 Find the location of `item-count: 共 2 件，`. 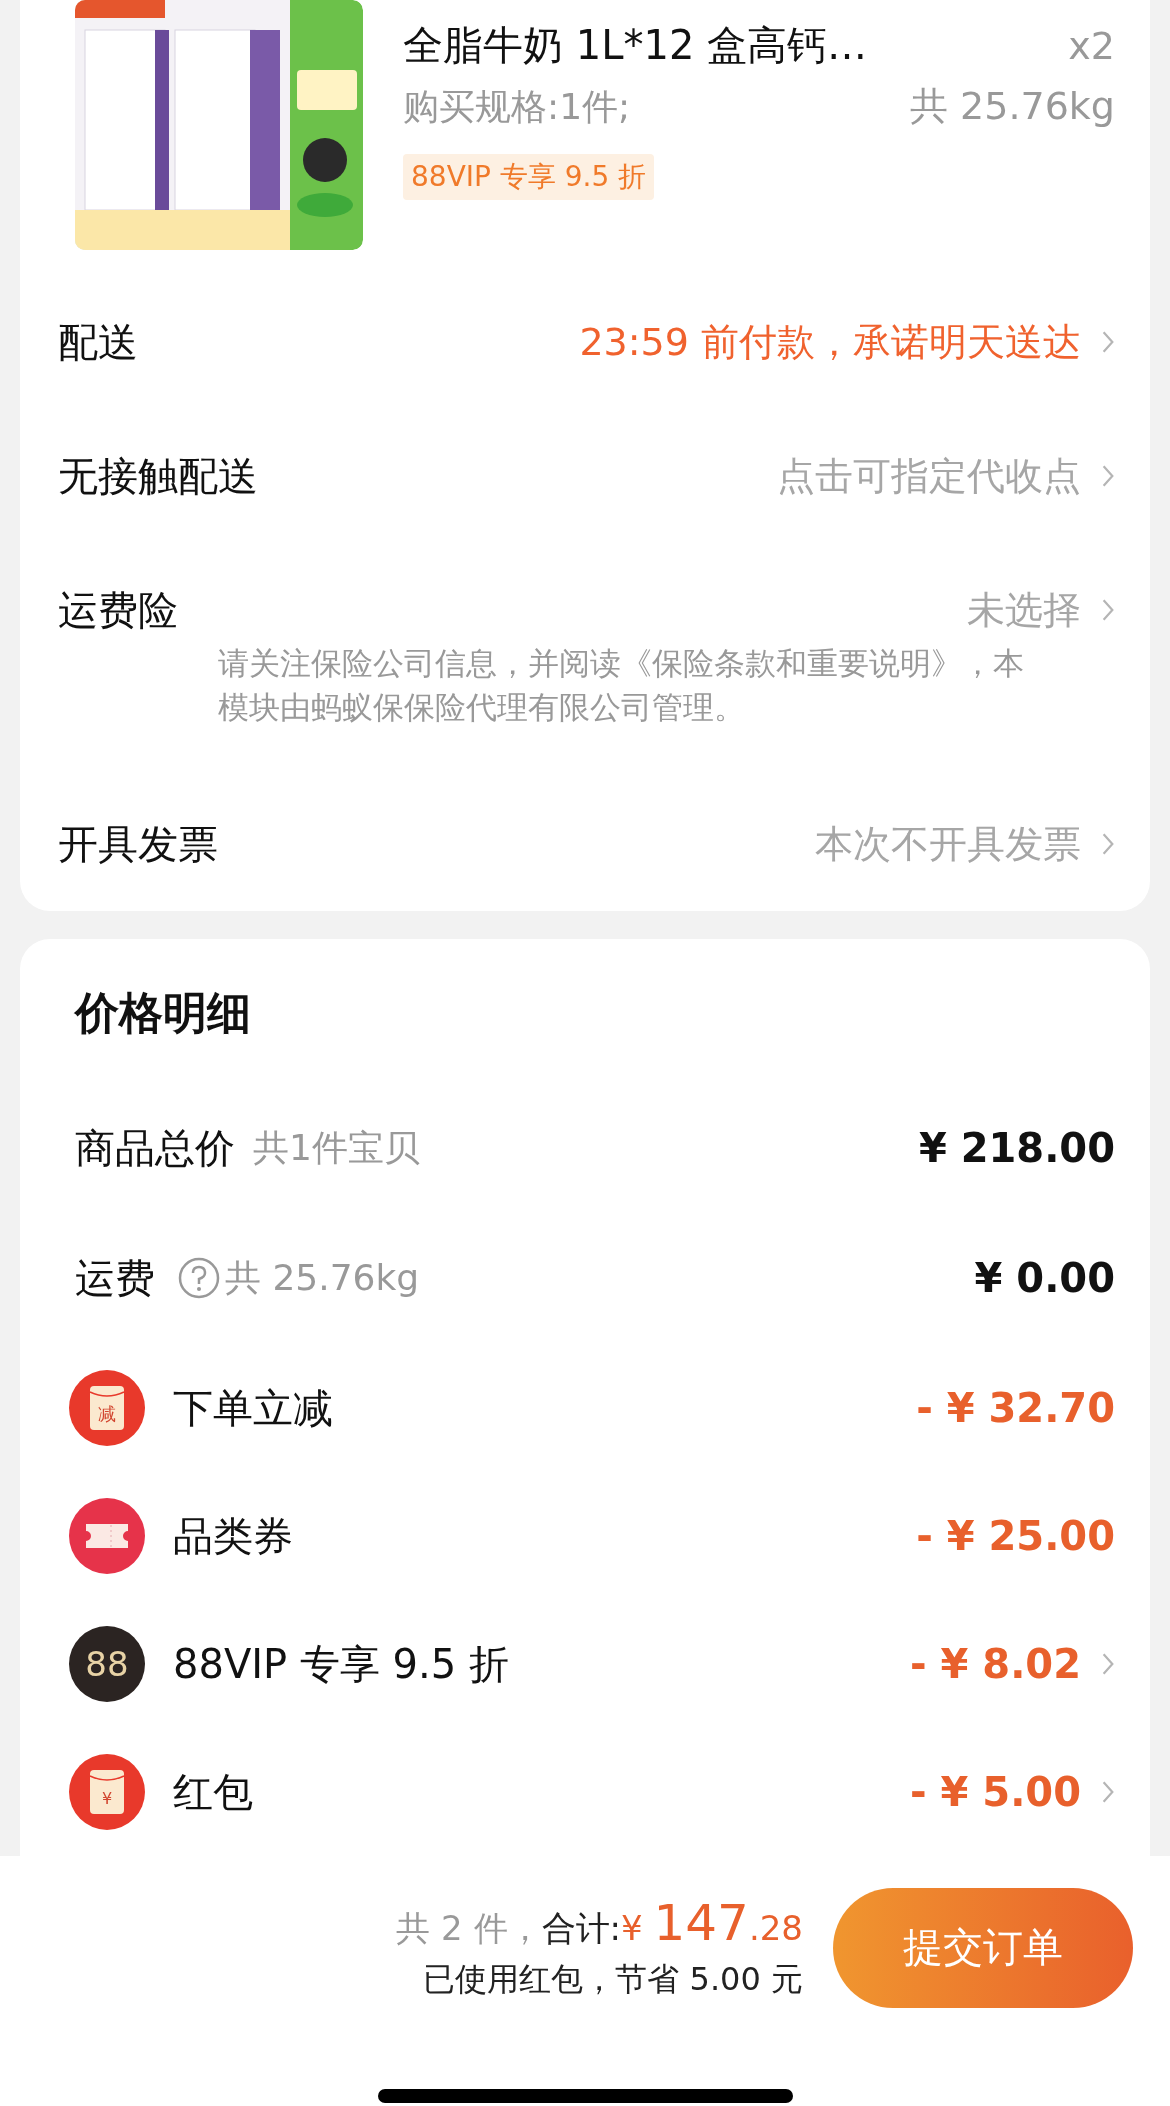

item-count: 共 2 件， is located at coordinates (469, 1928).